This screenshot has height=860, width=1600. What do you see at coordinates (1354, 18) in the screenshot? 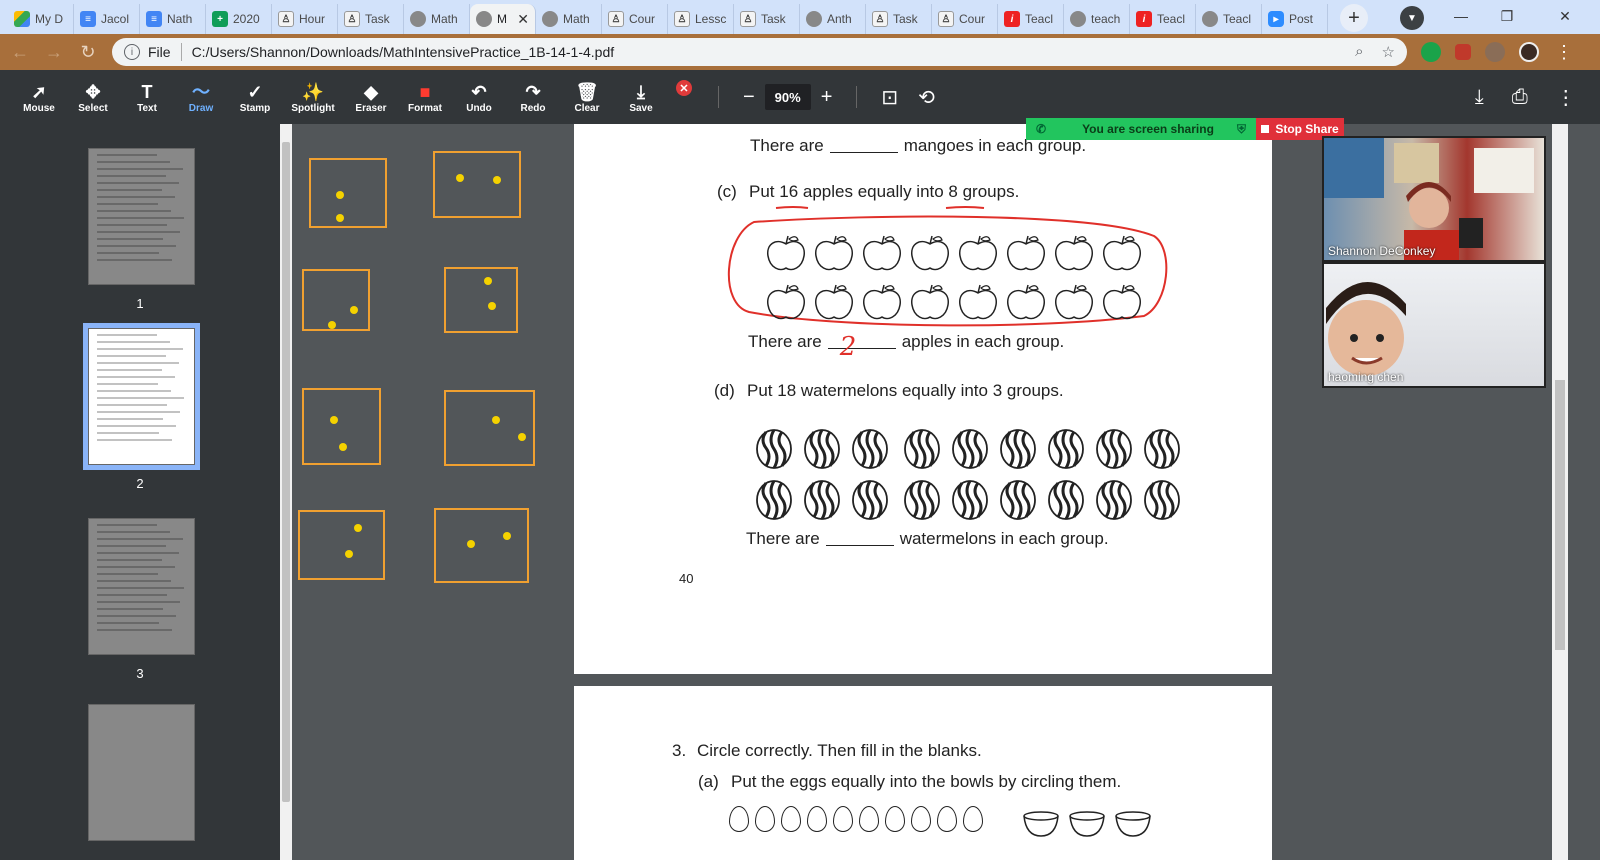
I see `new-tab-button: +` at bounding box center [1354, 18].